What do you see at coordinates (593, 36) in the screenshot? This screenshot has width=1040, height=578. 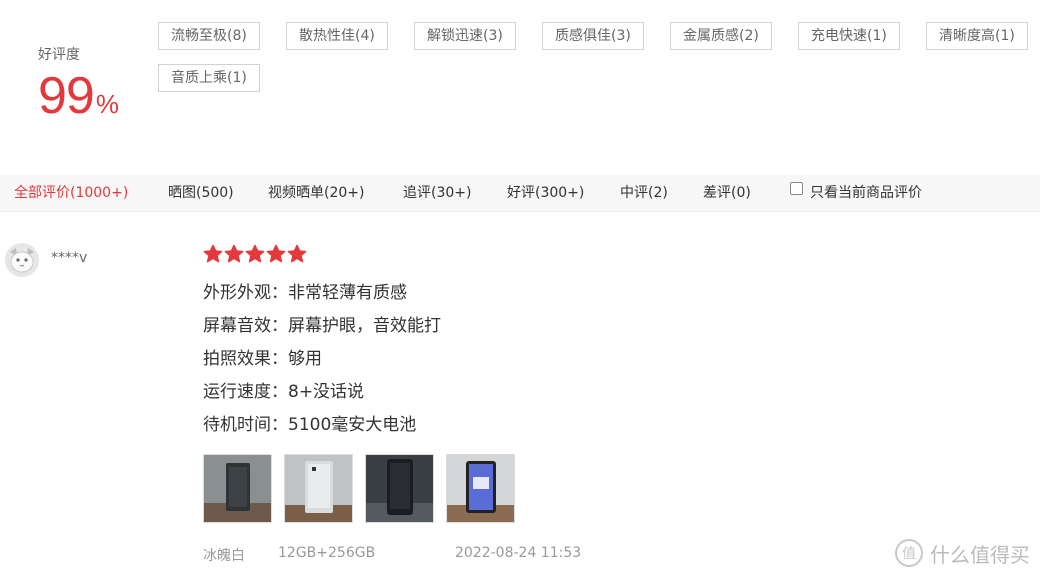 I see `review-tag: 质感俱佳(3)` at bounding box center [593, 36].